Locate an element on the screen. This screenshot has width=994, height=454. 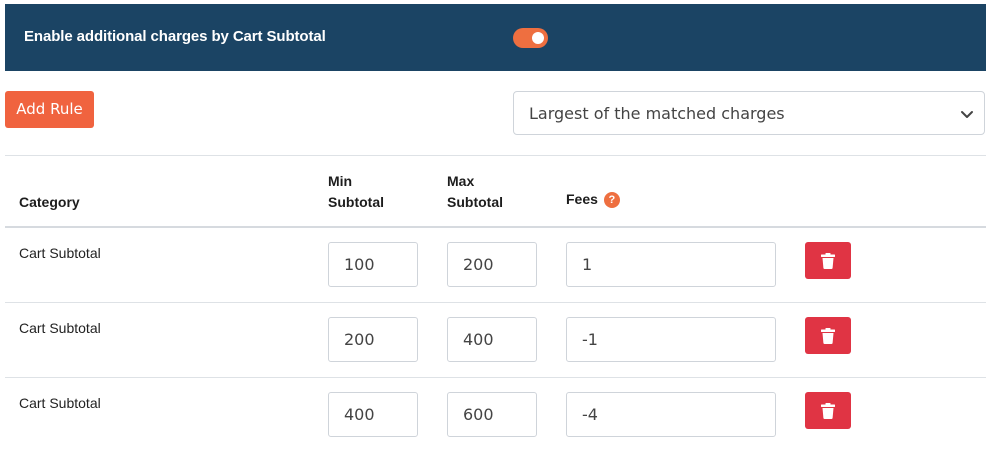
column-header-min-subtotal: Min Subtotal is located at coordinates (356, 192).